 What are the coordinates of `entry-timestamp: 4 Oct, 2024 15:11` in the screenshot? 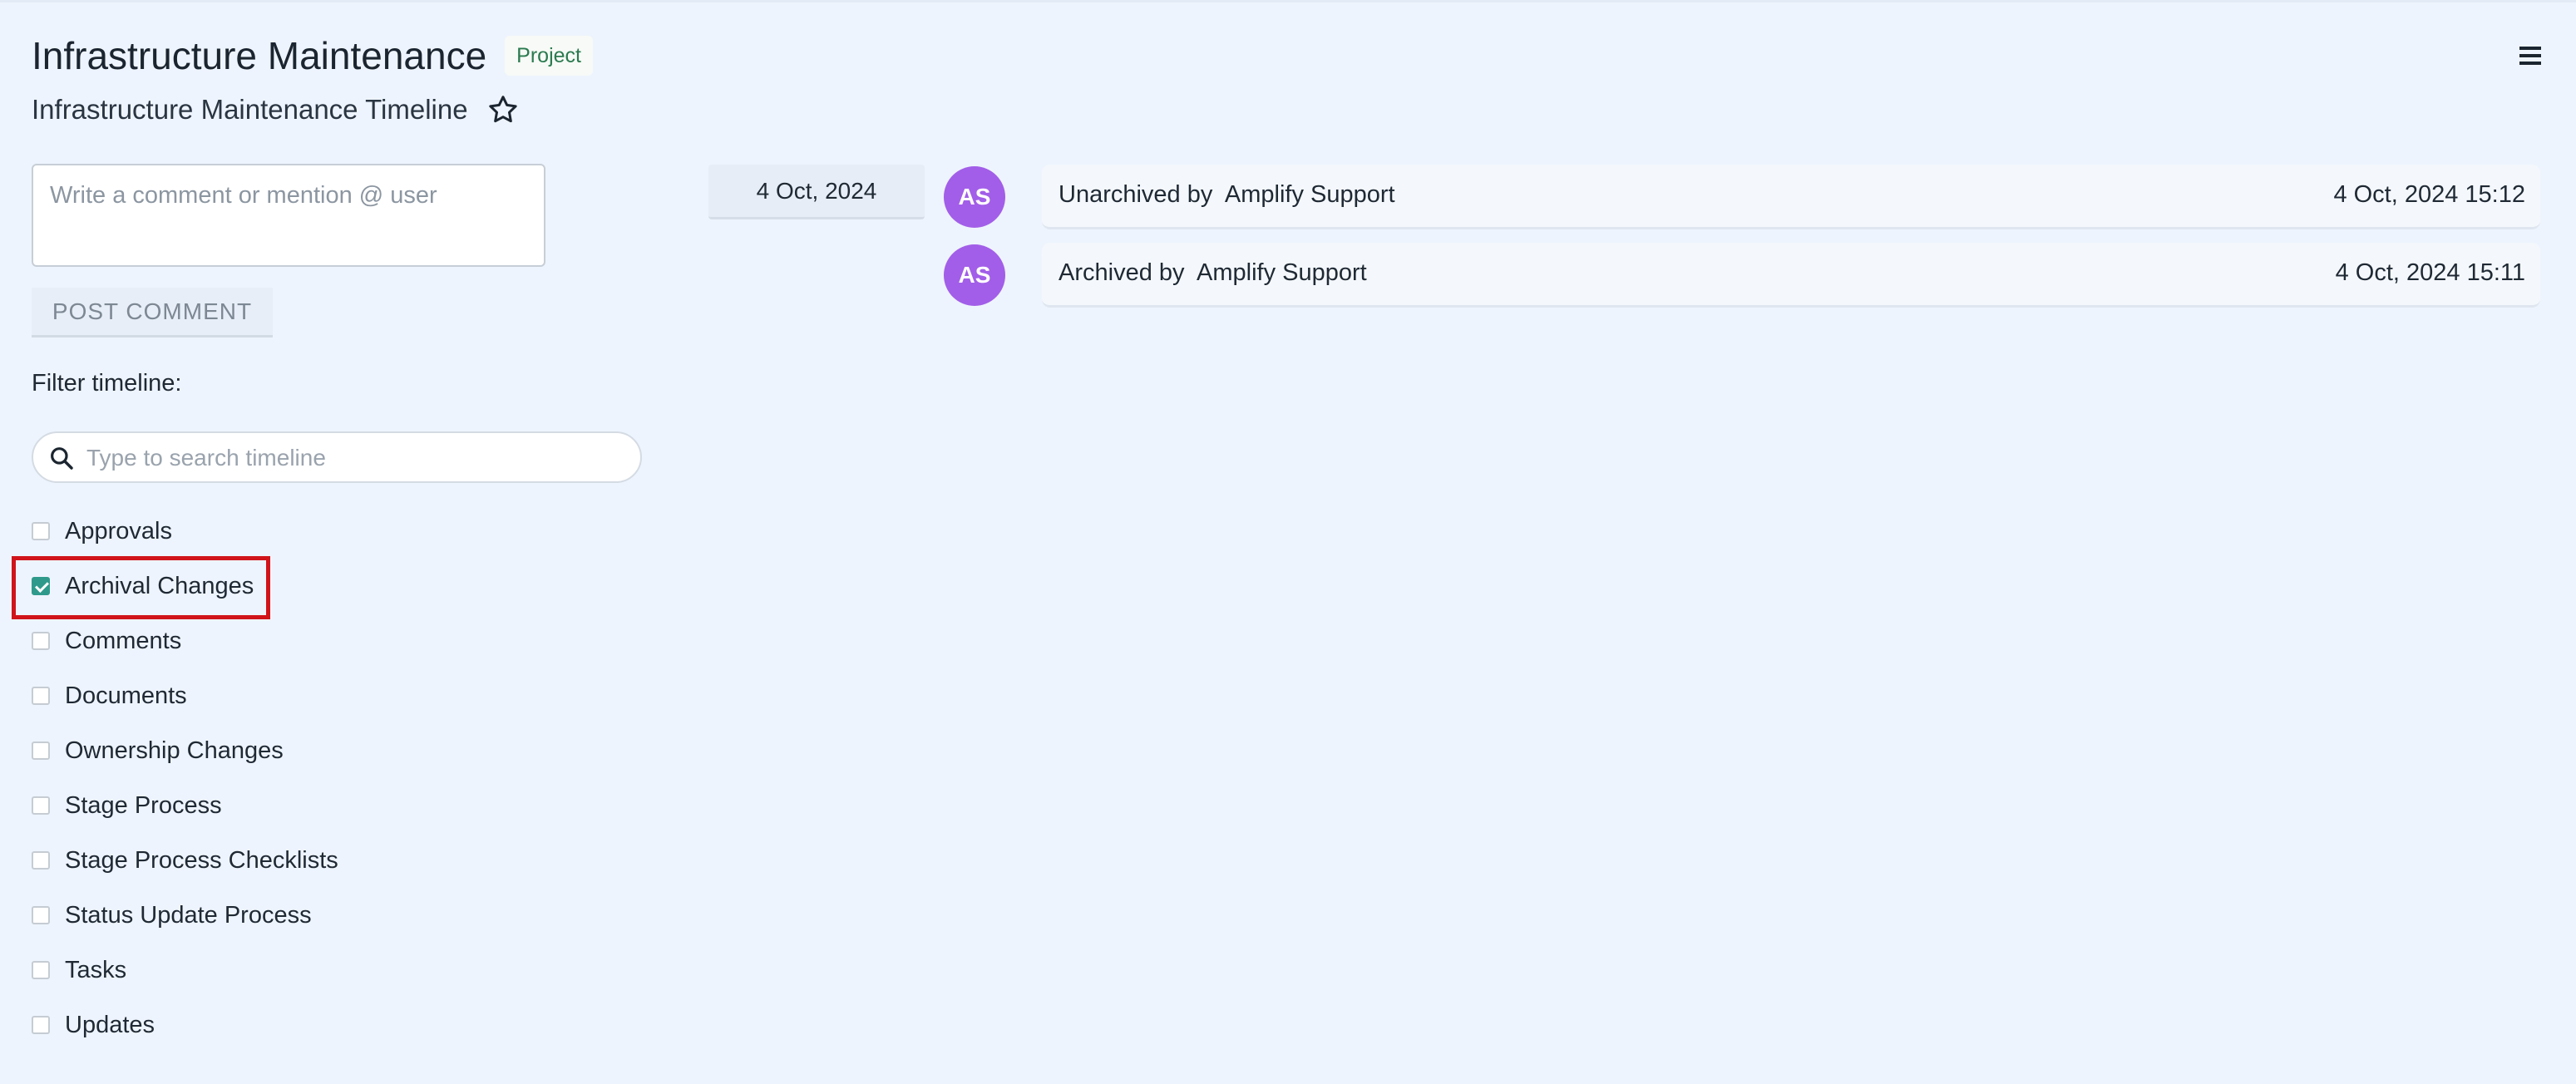 It's located at (2430, 272).